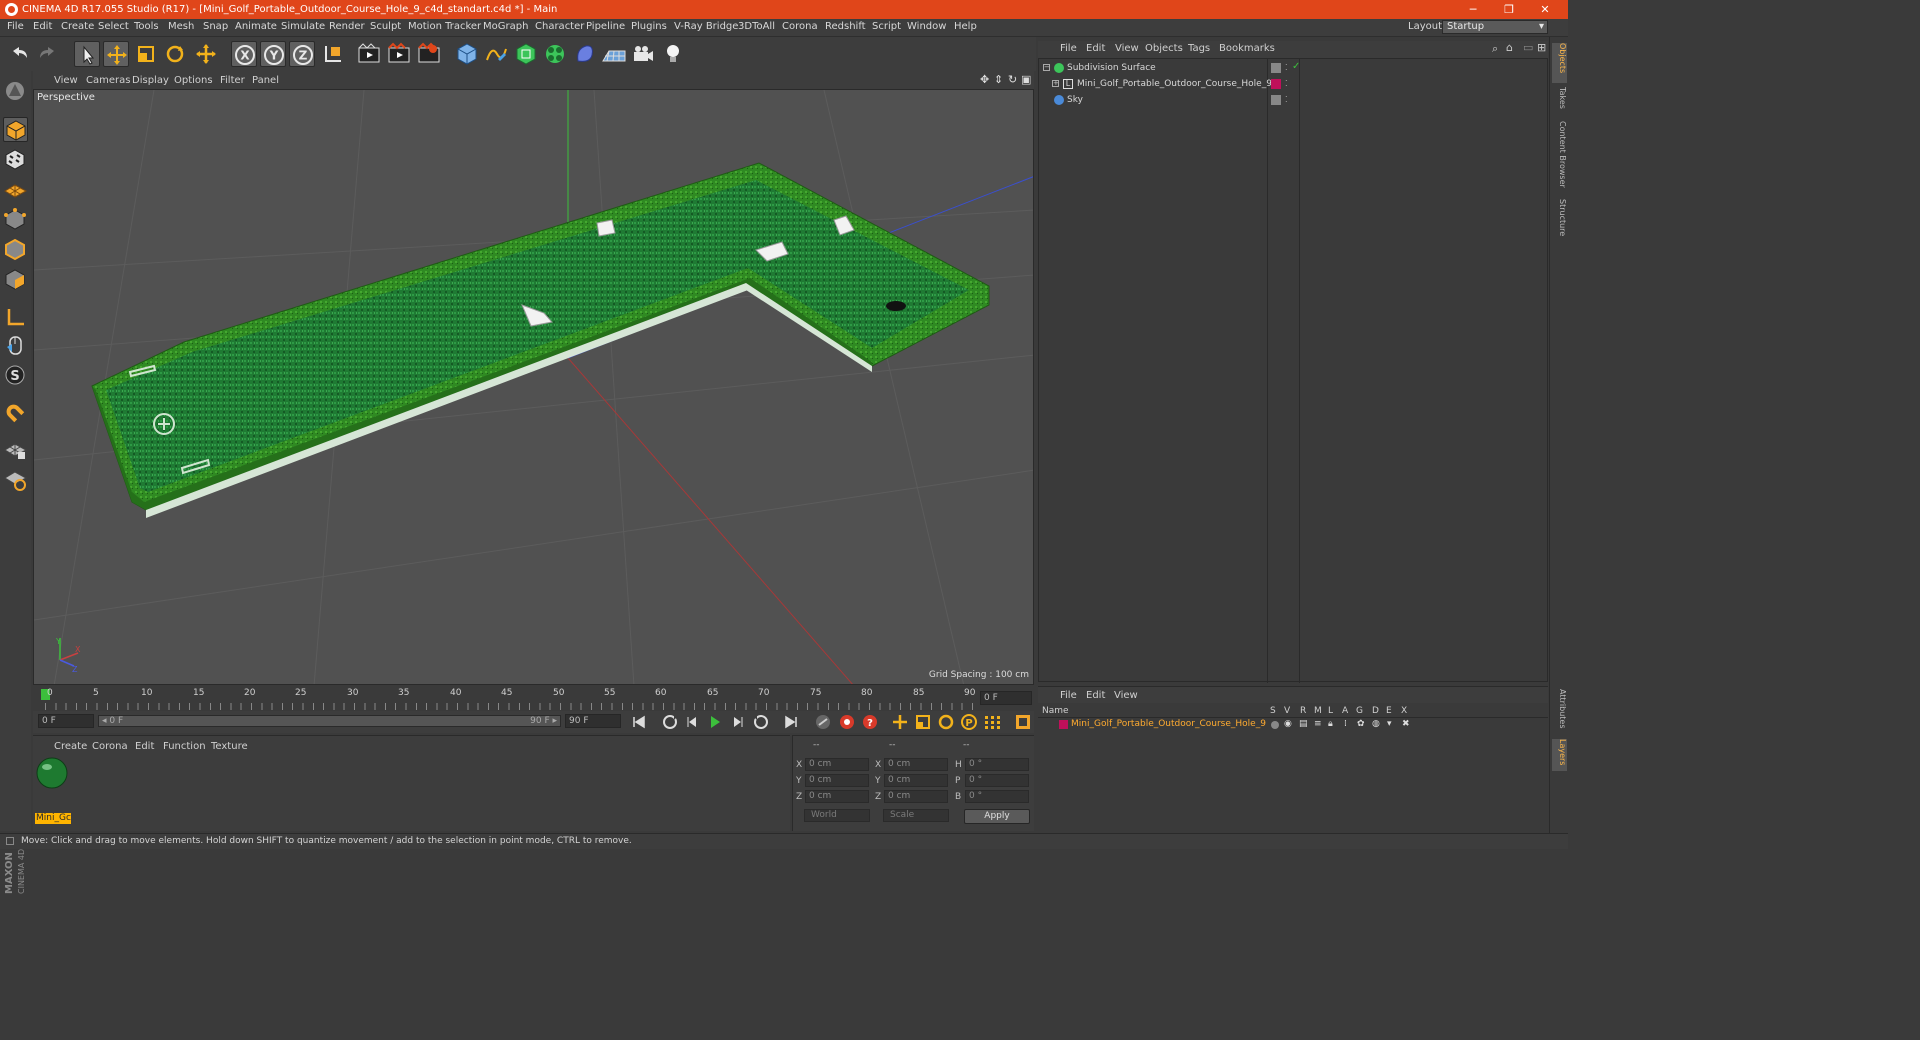 This screenshot has width=1920, height=1040. Describe the element at coordinates (1495, 49) in the screenshot. I see `search-icon: ⌕` at that location.